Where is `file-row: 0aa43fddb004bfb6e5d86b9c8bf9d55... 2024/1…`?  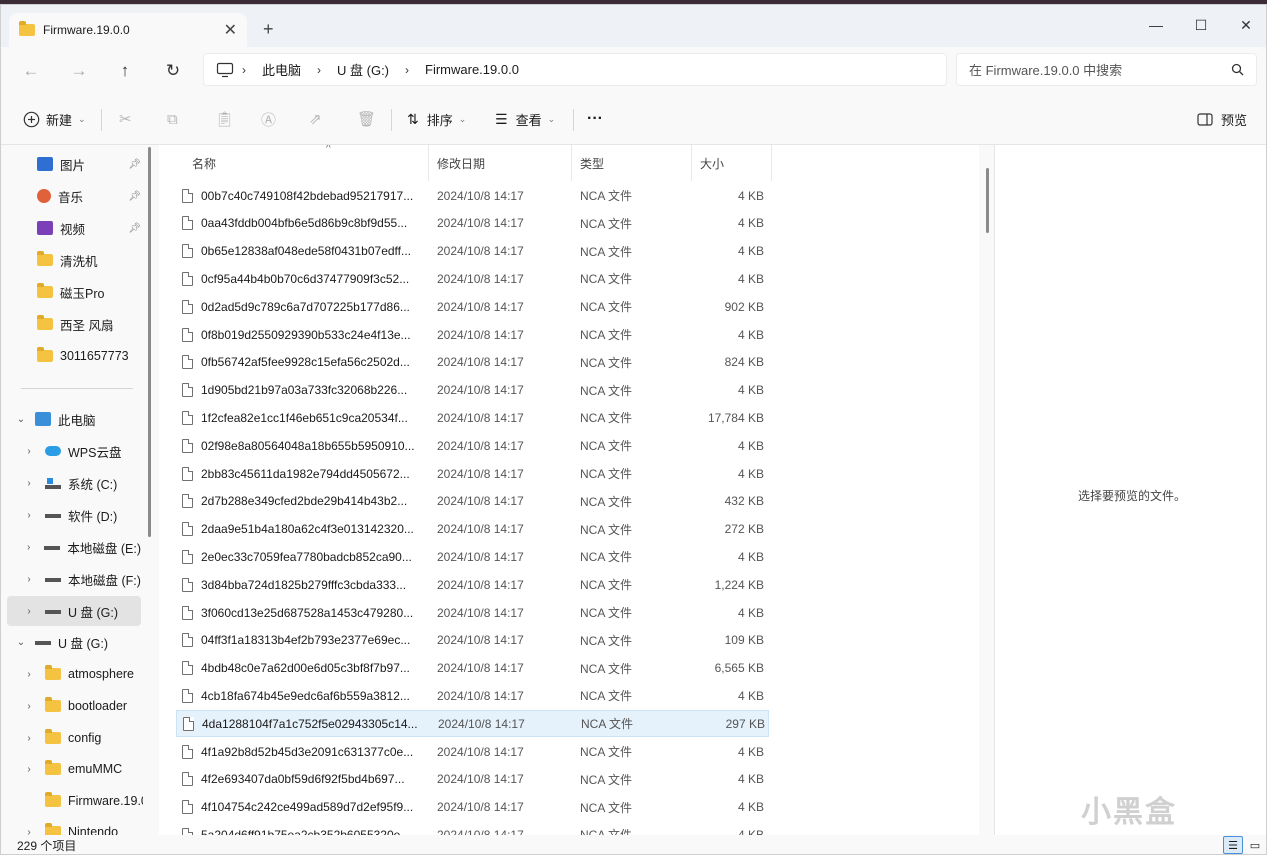 file-row: 0aa43fddb004bfb6e5d86b9c8bf9d55... 2024/1… is located at coordinates (472, 223).